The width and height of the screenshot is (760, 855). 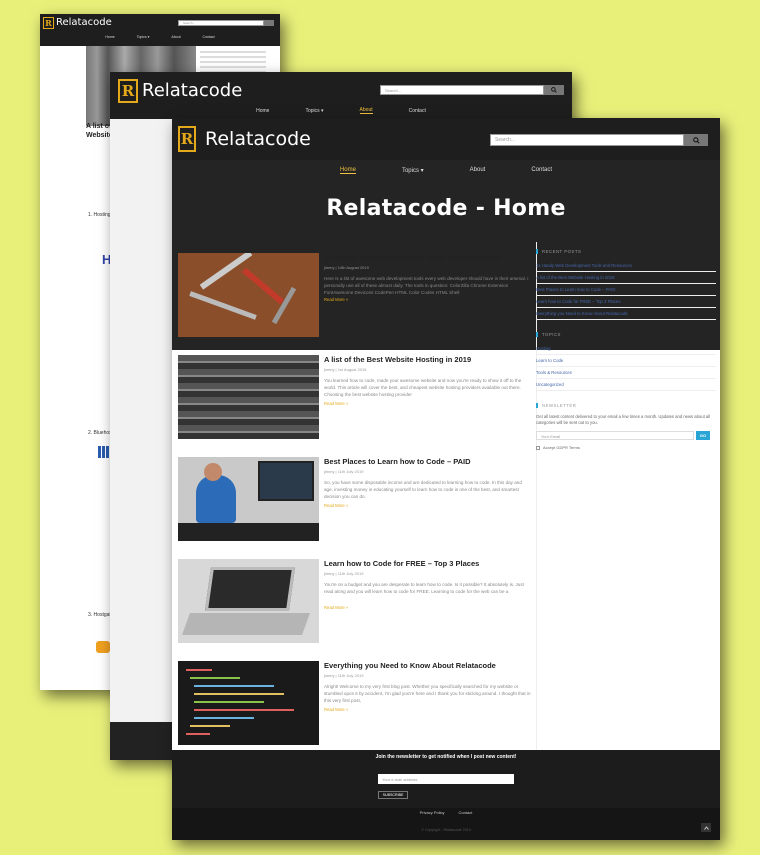 What do you see at coordinates (104, 452) in the screenshot?
I see `bluehost-logo-icon` at bounding box center [104, 452].